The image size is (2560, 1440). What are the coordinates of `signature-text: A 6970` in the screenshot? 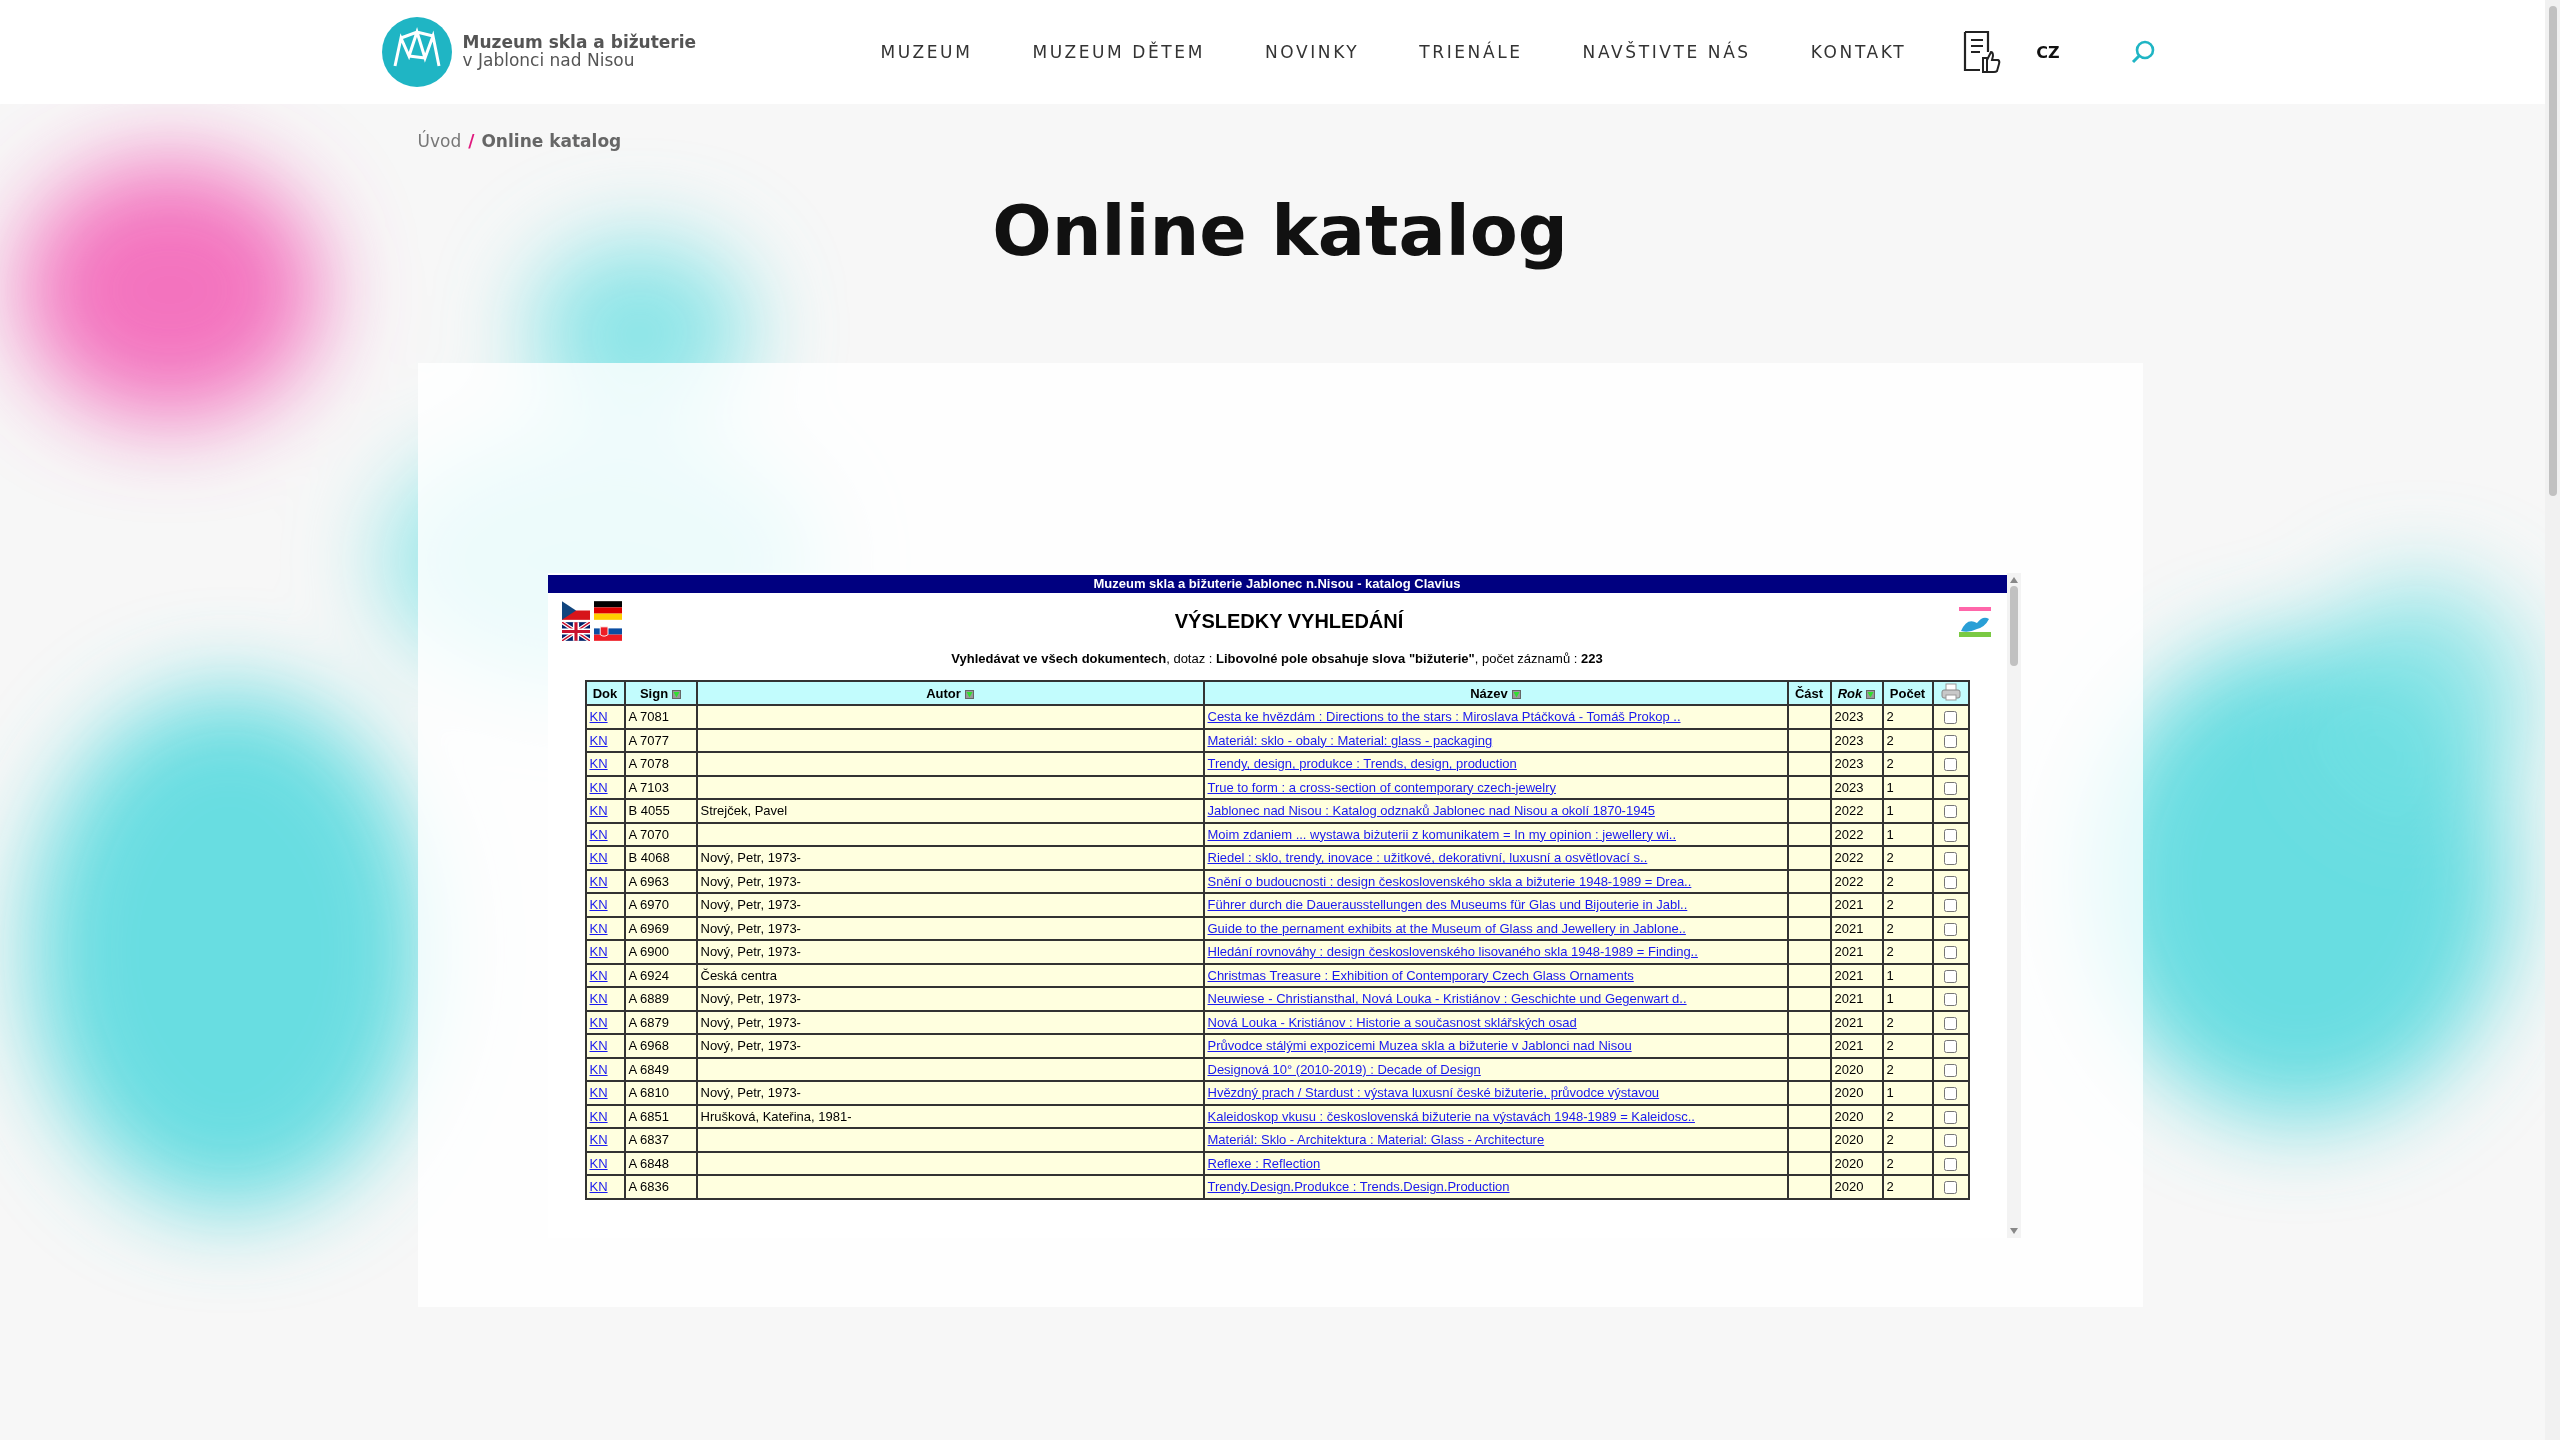 It's located at (648, 905).